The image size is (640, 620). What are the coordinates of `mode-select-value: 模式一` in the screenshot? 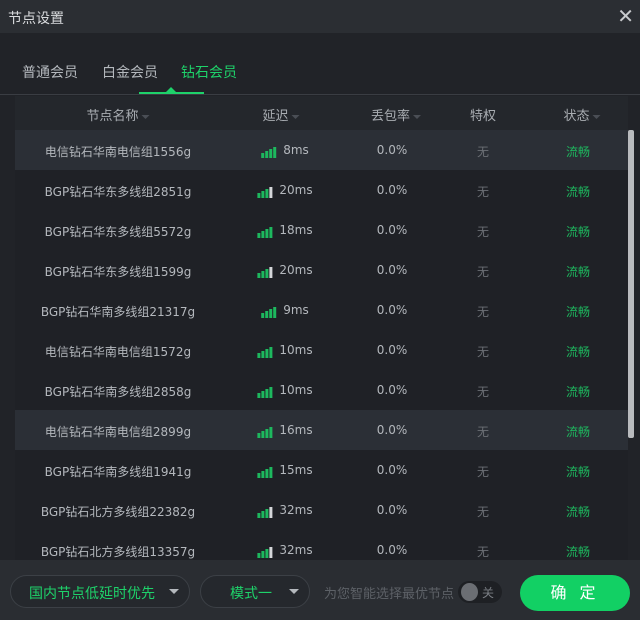 It's located at (251, 594).